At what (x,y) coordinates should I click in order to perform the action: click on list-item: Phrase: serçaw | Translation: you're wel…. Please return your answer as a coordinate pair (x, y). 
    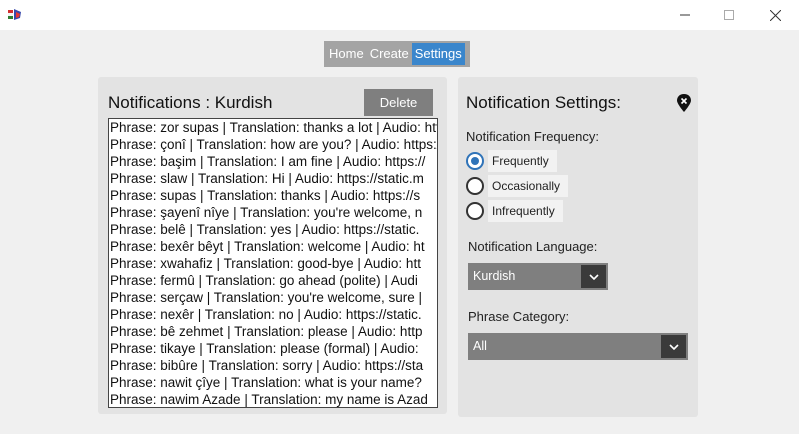
    Looking at the image, I should click on (273, 297).